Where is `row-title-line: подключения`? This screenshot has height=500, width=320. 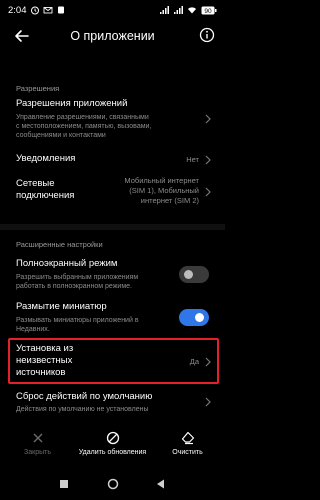 row-title-line: подключения is located at coordinates (45, 195).